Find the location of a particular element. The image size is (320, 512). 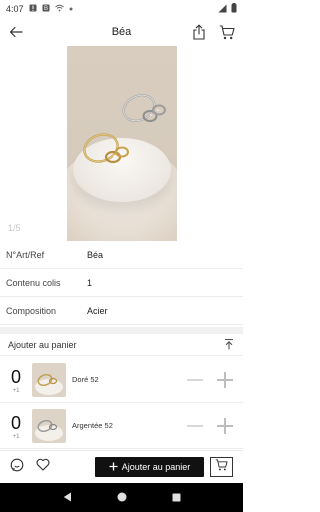

alert-icon is located at coordinates (33, 9).